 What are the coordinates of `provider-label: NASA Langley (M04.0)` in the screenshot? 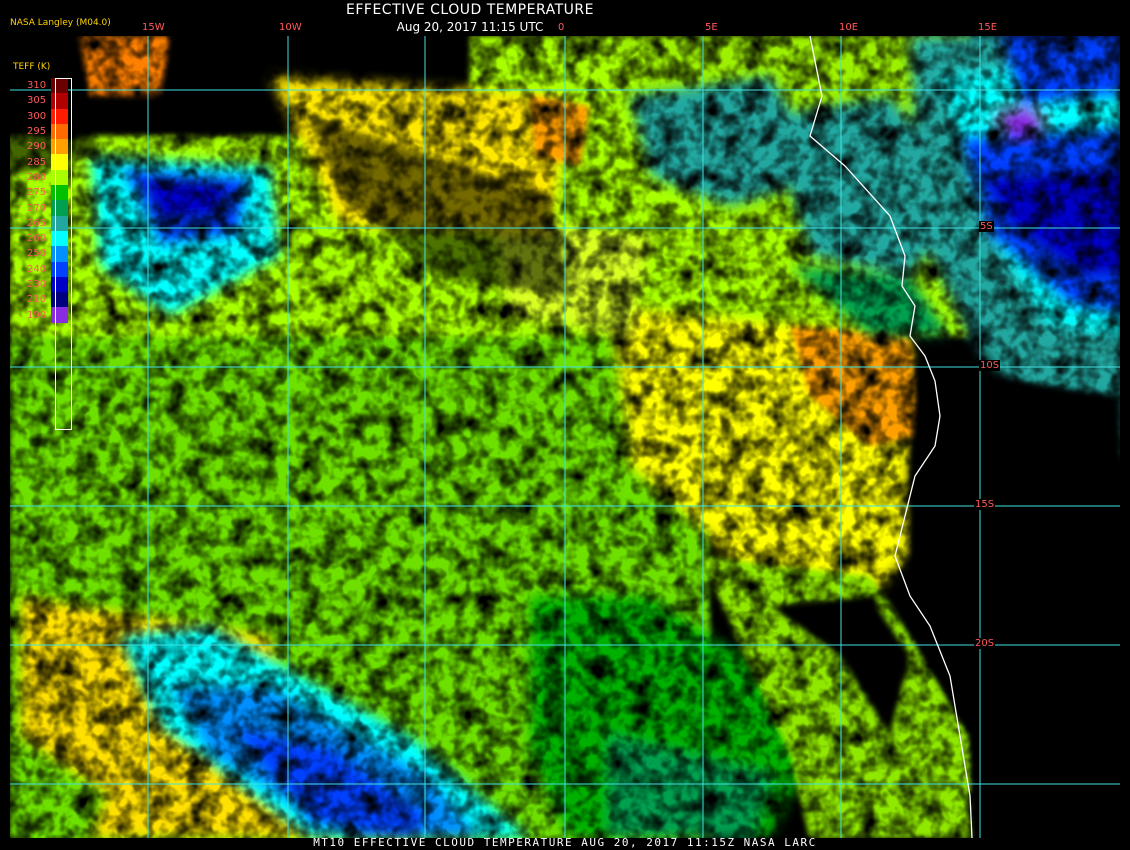 It's located at (60, 23).